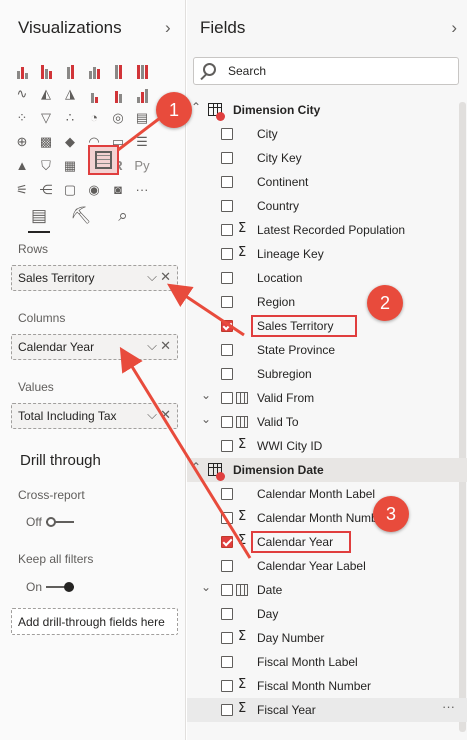 This screenshot has height=740, width=467. I want to click on field-item: Σ Lineage Key, so click(327, 254).